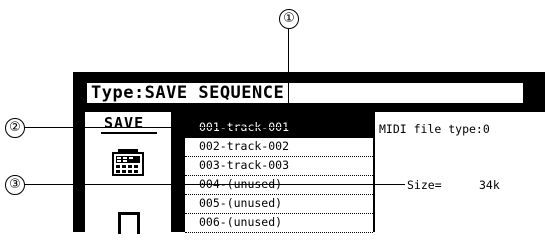 This screenshot has width=545, height=240. Describe the element at coordinates (128, 162) in the screenshot. I see `sequencer-device-icon` at that location.